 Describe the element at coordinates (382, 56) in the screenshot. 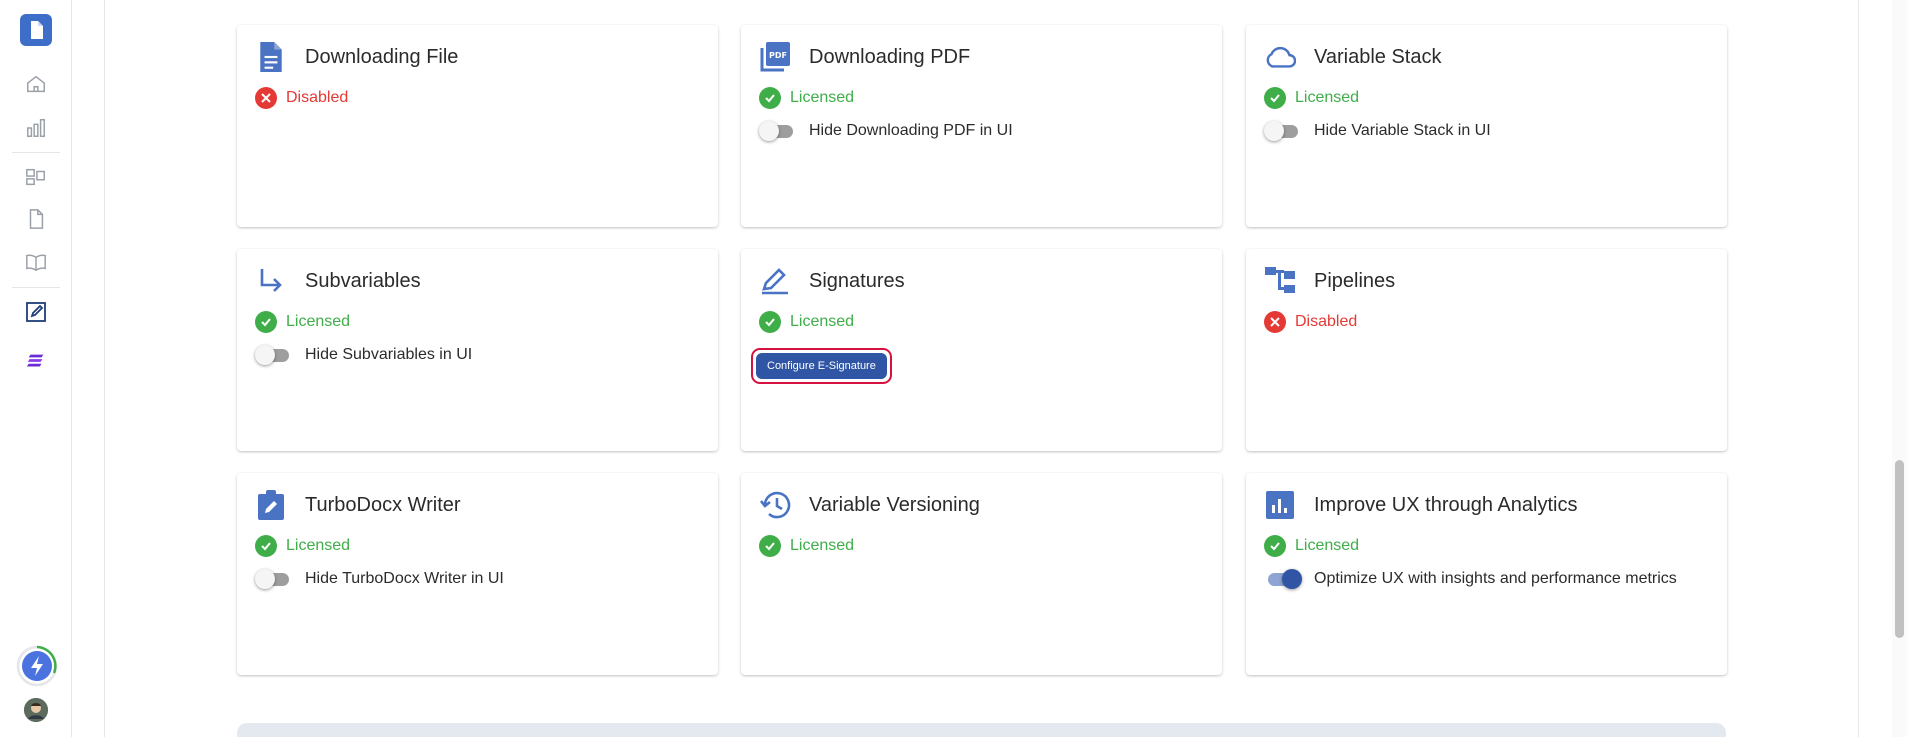

I see `card-title: Downloading File` at that location.